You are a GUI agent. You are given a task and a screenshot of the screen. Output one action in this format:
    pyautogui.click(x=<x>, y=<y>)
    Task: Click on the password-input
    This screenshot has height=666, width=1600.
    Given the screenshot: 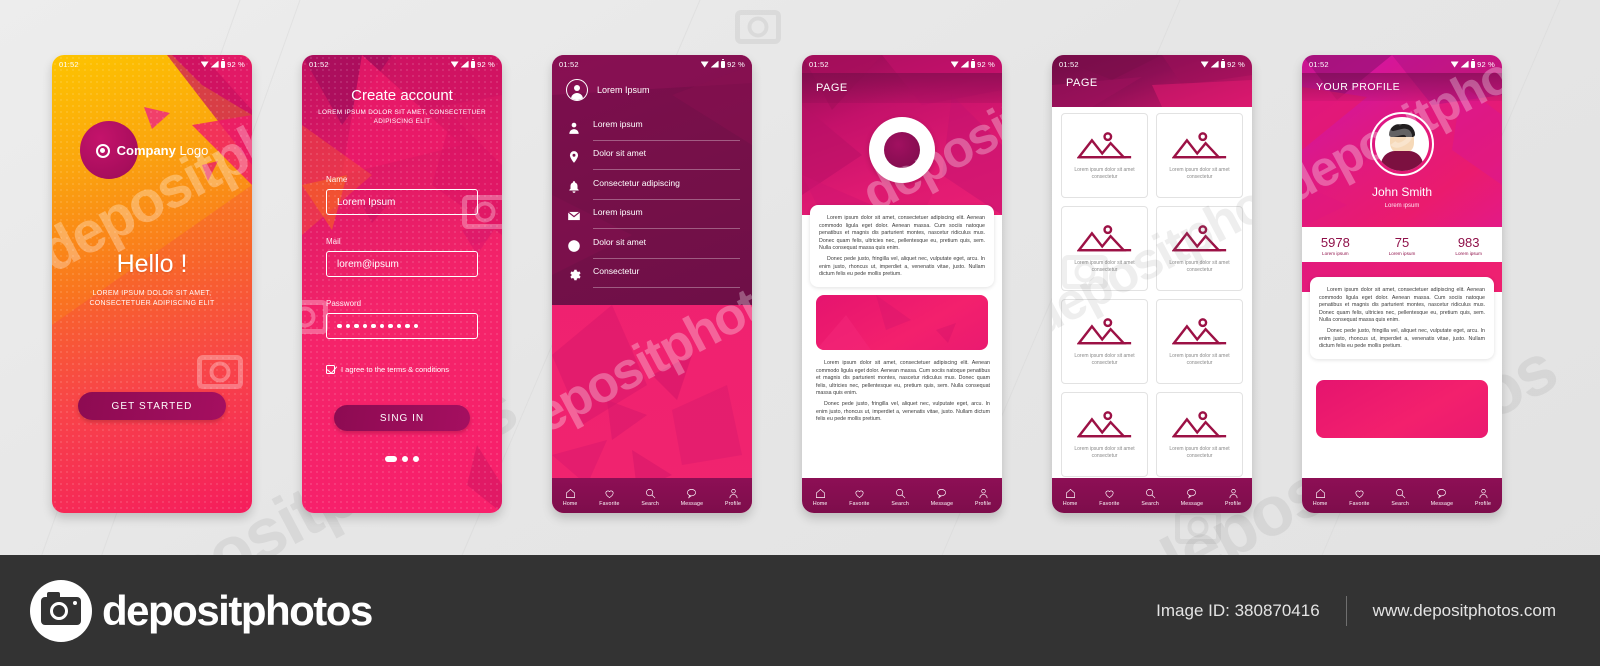 What is the action you would take?
    pyautogui.click(x=402, y=326)
    